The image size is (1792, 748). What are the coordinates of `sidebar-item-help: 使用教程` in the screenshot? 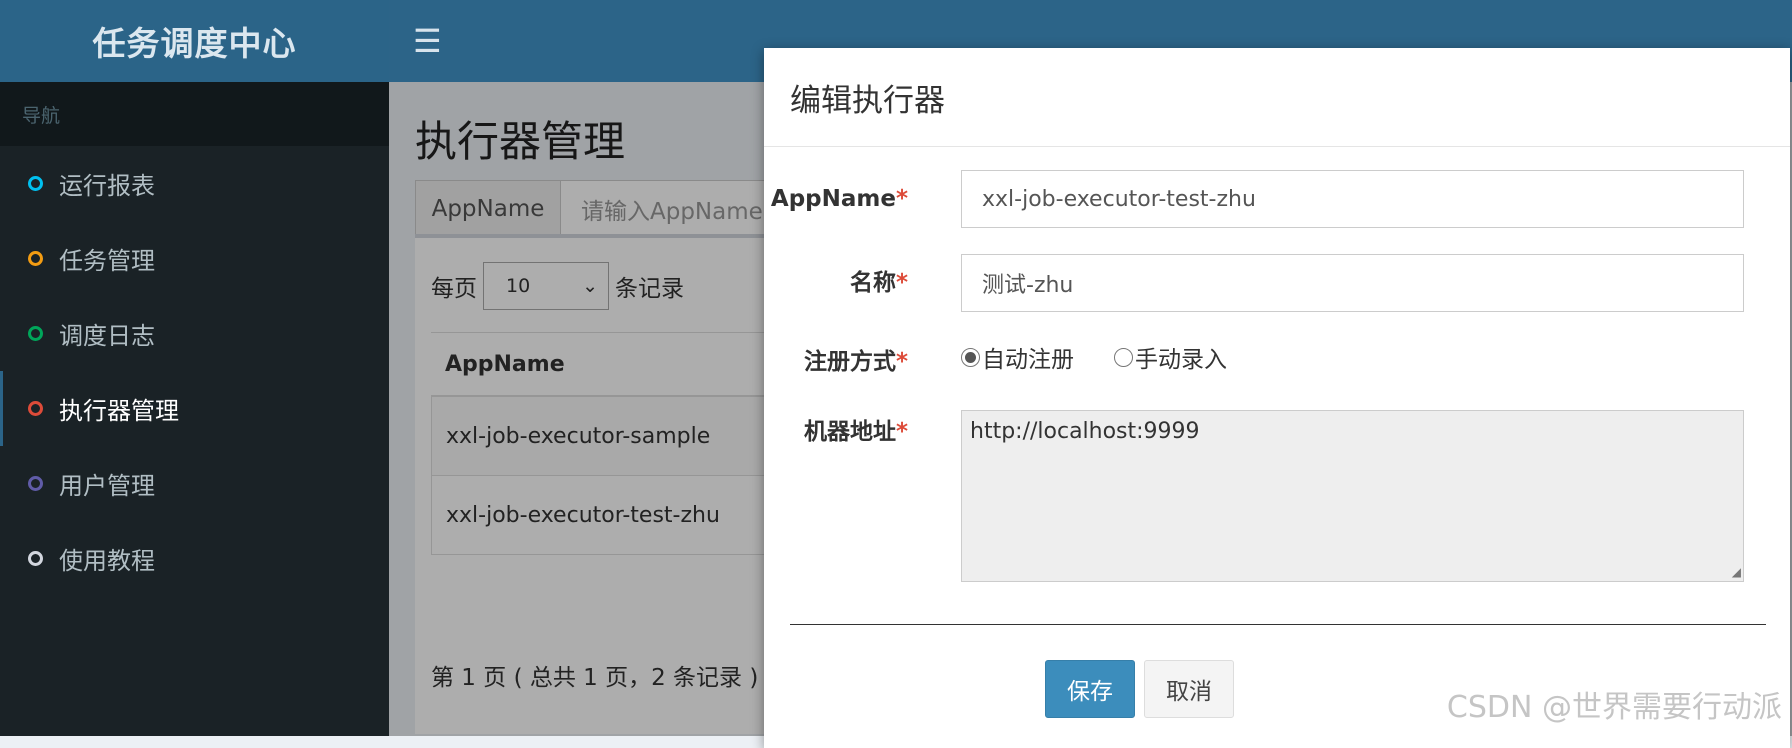 It's located at (194, 558).